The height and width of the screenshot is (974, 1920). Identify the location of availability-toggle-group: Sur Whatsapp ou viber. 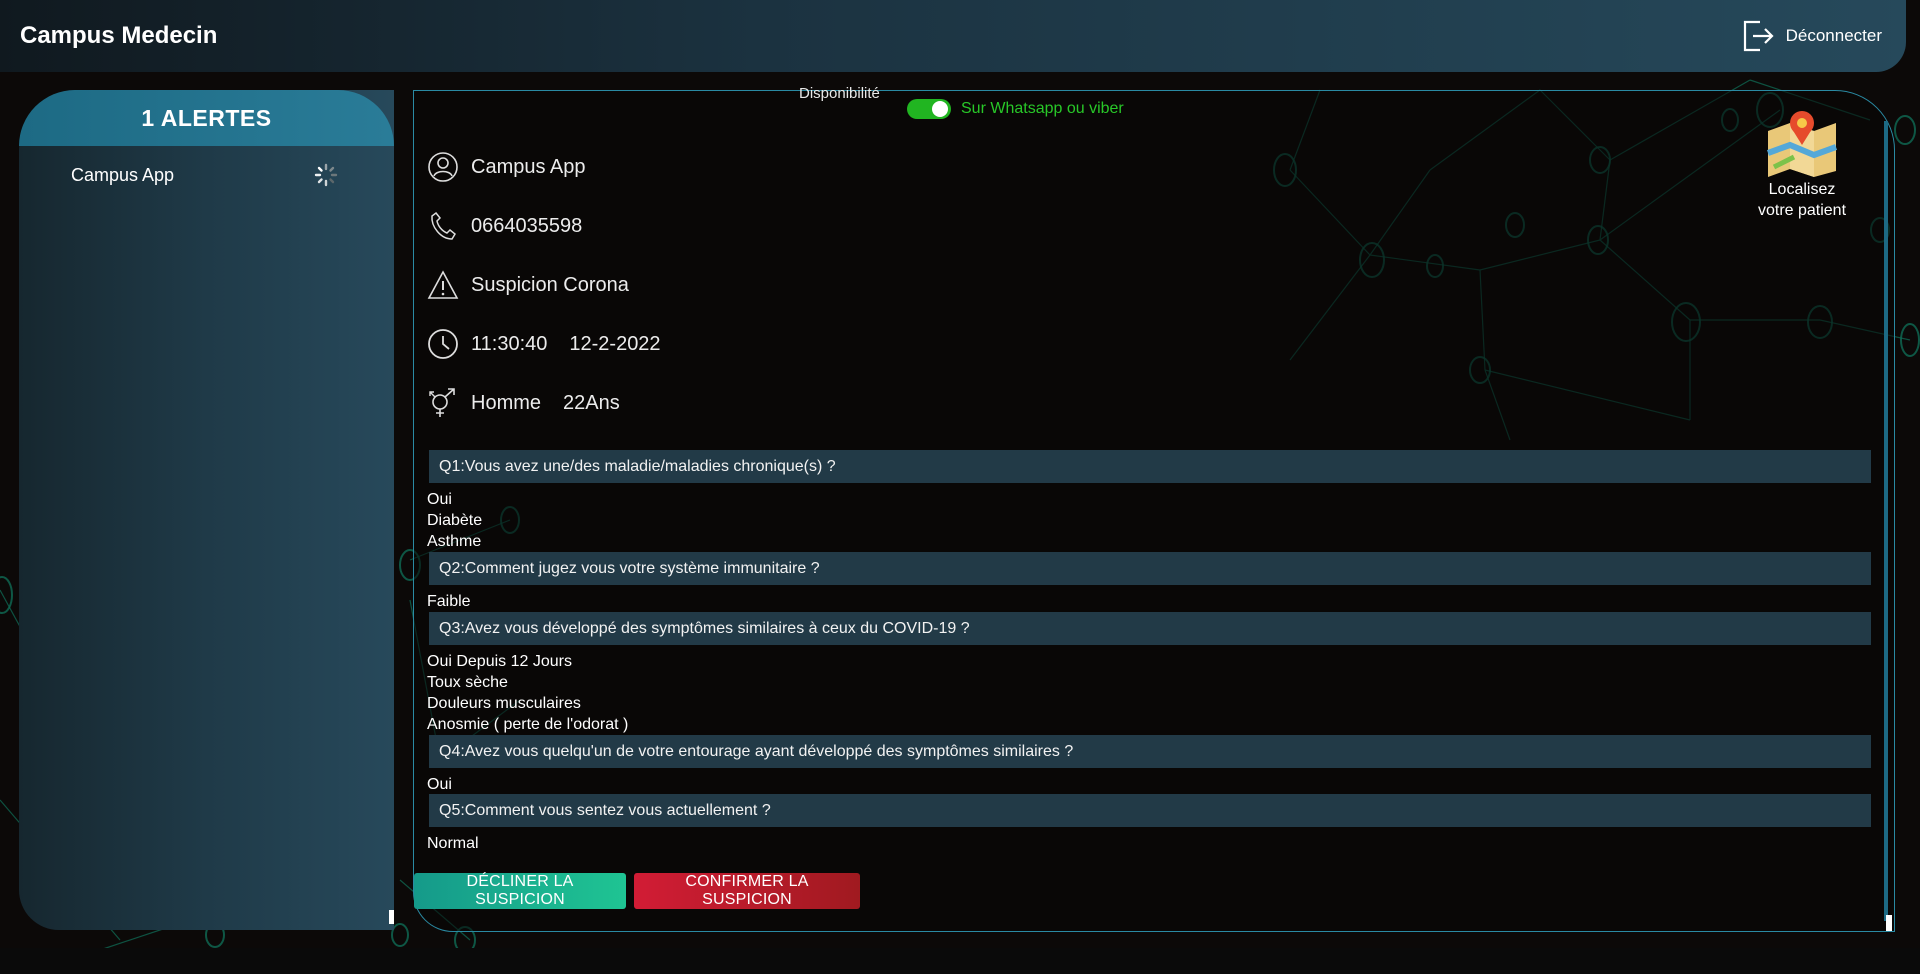
(1015, 109).